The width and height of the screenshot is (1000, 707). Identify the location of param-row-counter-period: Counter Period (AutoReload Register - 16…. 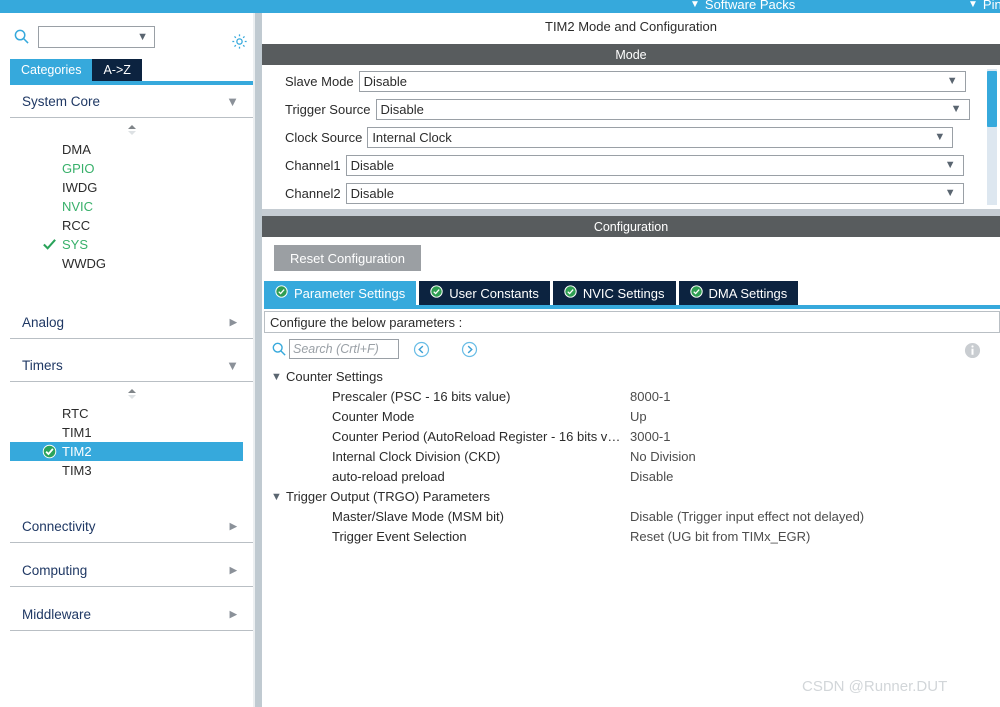
(632, 437).